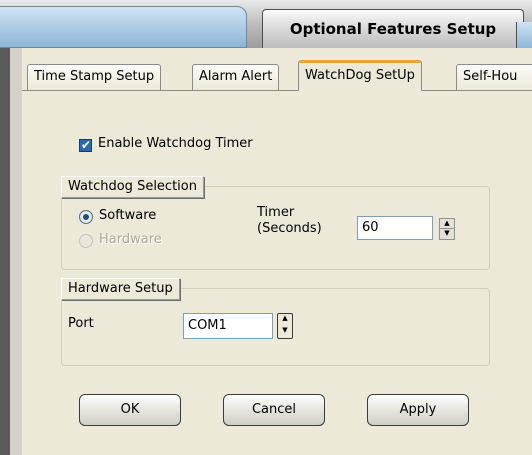  Describe the element at coordinates (228, 326) in the screenshot. I see `port-input: COM1` at that location.